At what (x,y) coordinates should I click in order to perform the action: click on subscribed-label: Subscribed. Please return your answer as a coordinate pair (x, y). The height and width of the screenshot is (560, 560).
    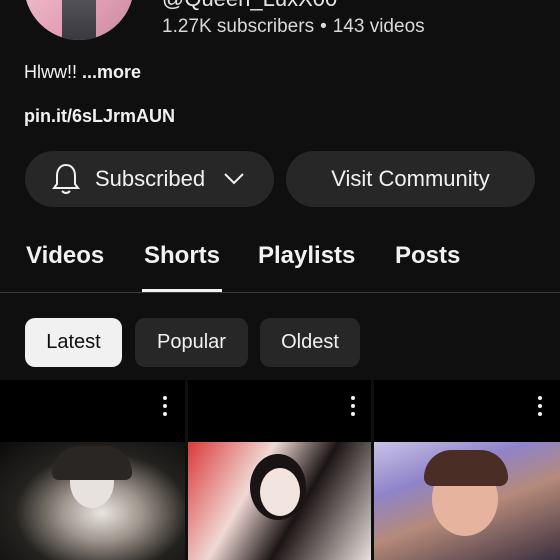
    Looking at the image, I should click on (150, 178).